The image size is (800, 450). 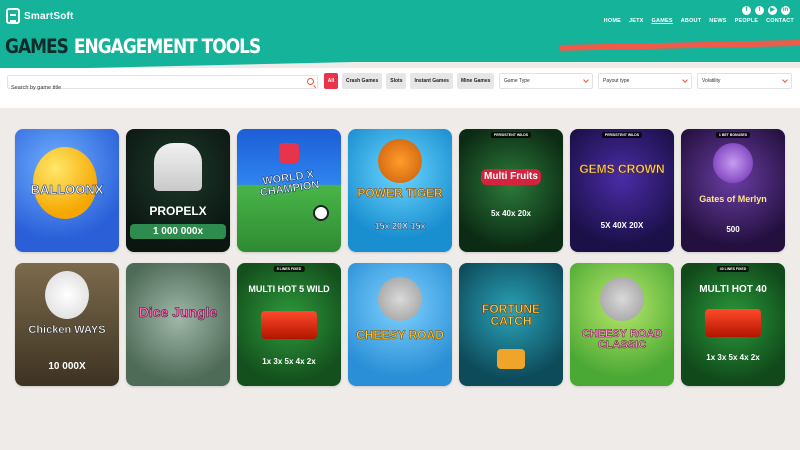 I want to click on nav-home: HOME, so click(x=612, y=21).